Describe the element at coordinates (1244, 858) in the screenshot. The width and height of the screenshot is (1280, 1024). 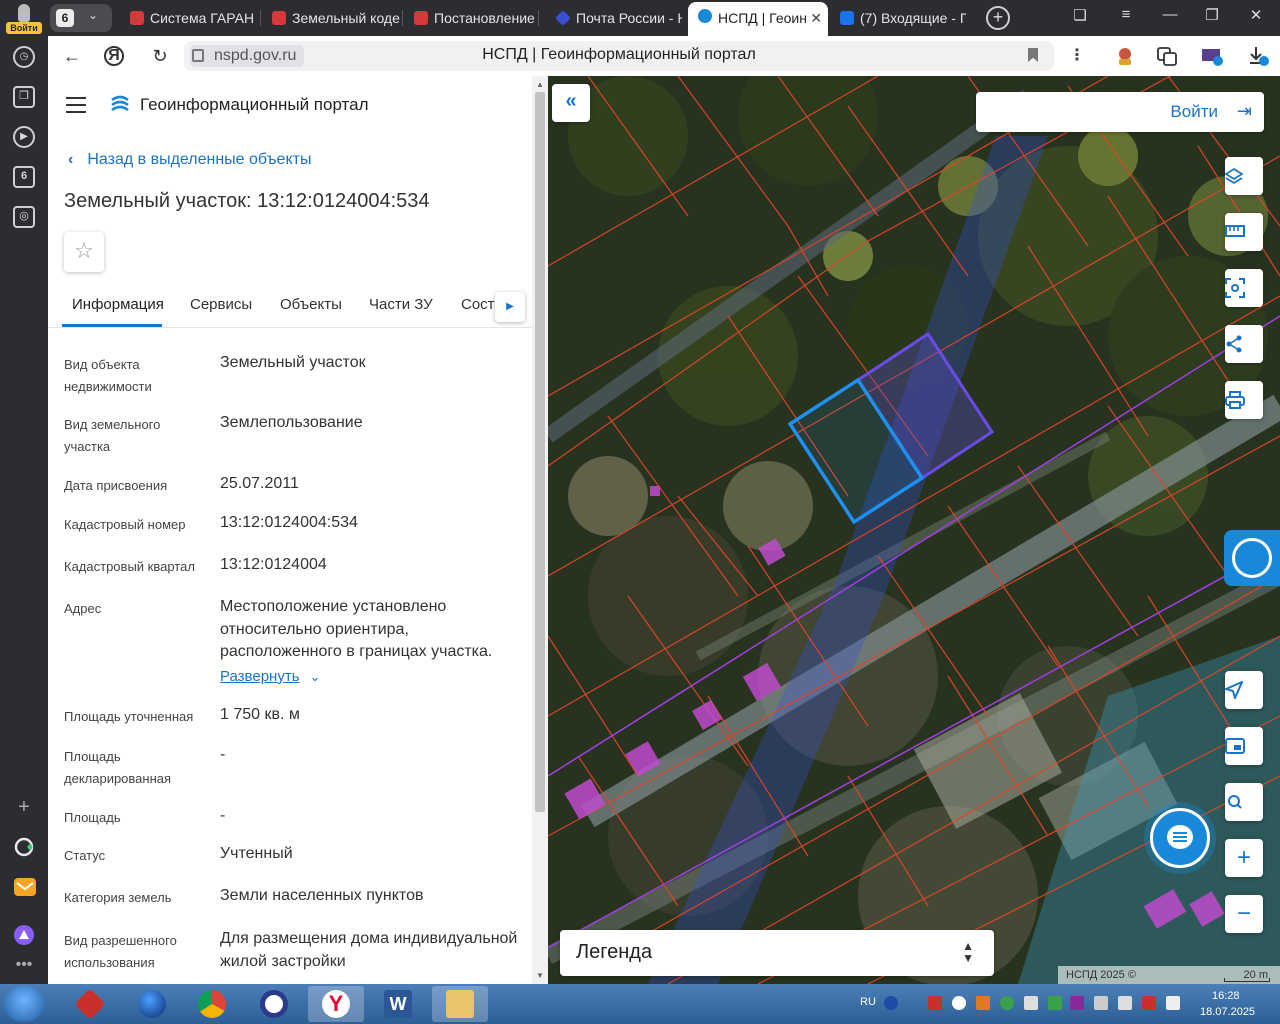
I see `zoom-in-button: +` at that location.